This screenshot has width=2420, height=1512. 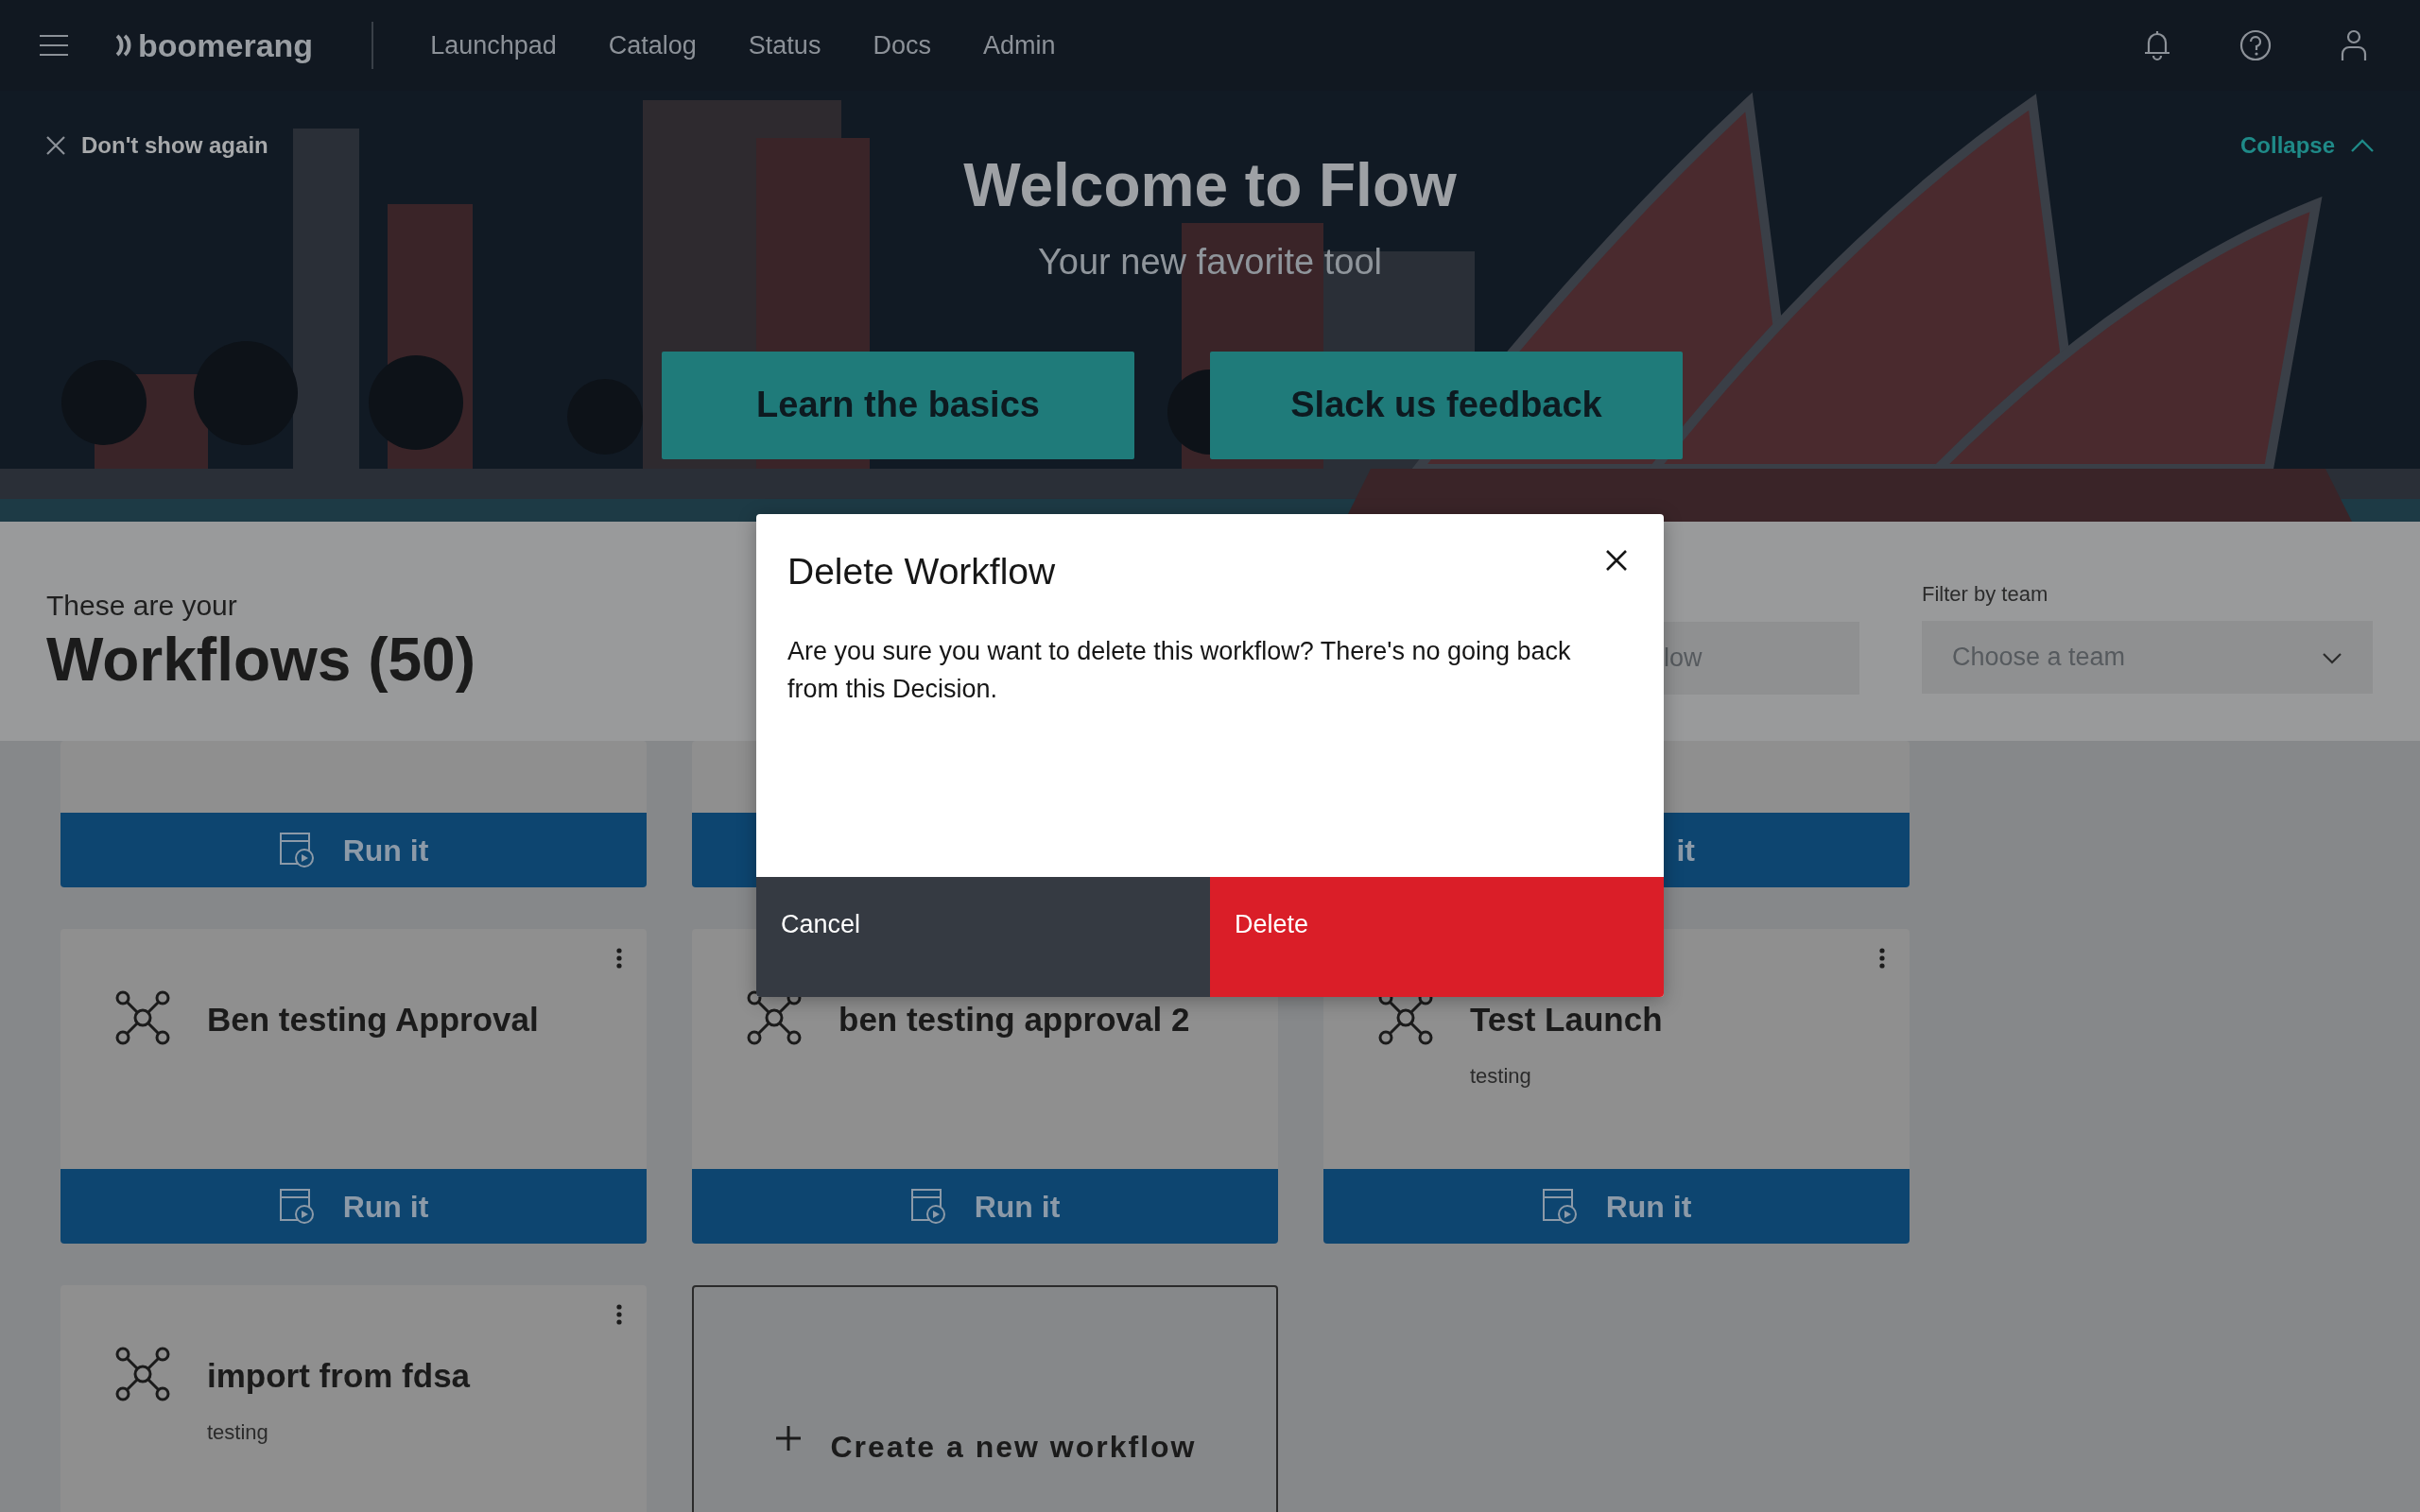 I want to click on dialog-message: Are you sure you want to delete this workflow? There's no going back from this Decision., so click(x=1179, y=670).